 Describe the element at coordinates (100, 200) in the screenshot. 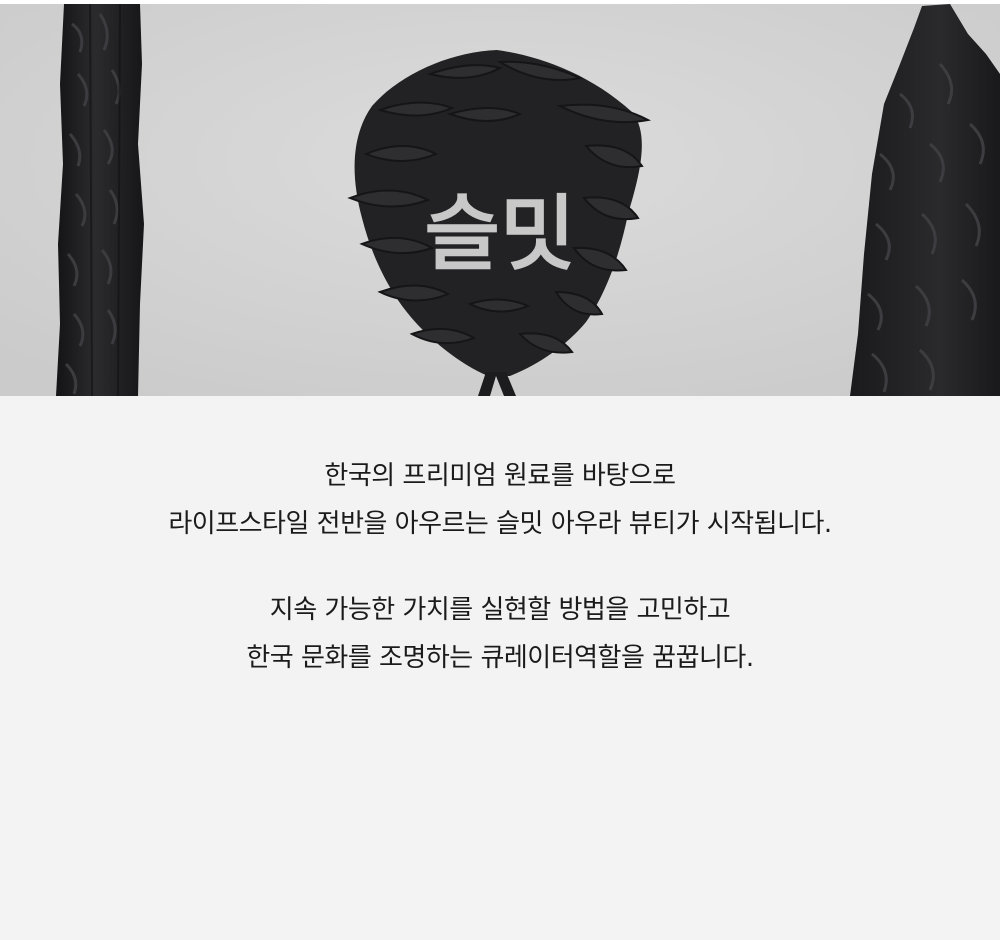

I see `left-tree-trunk` at that location.